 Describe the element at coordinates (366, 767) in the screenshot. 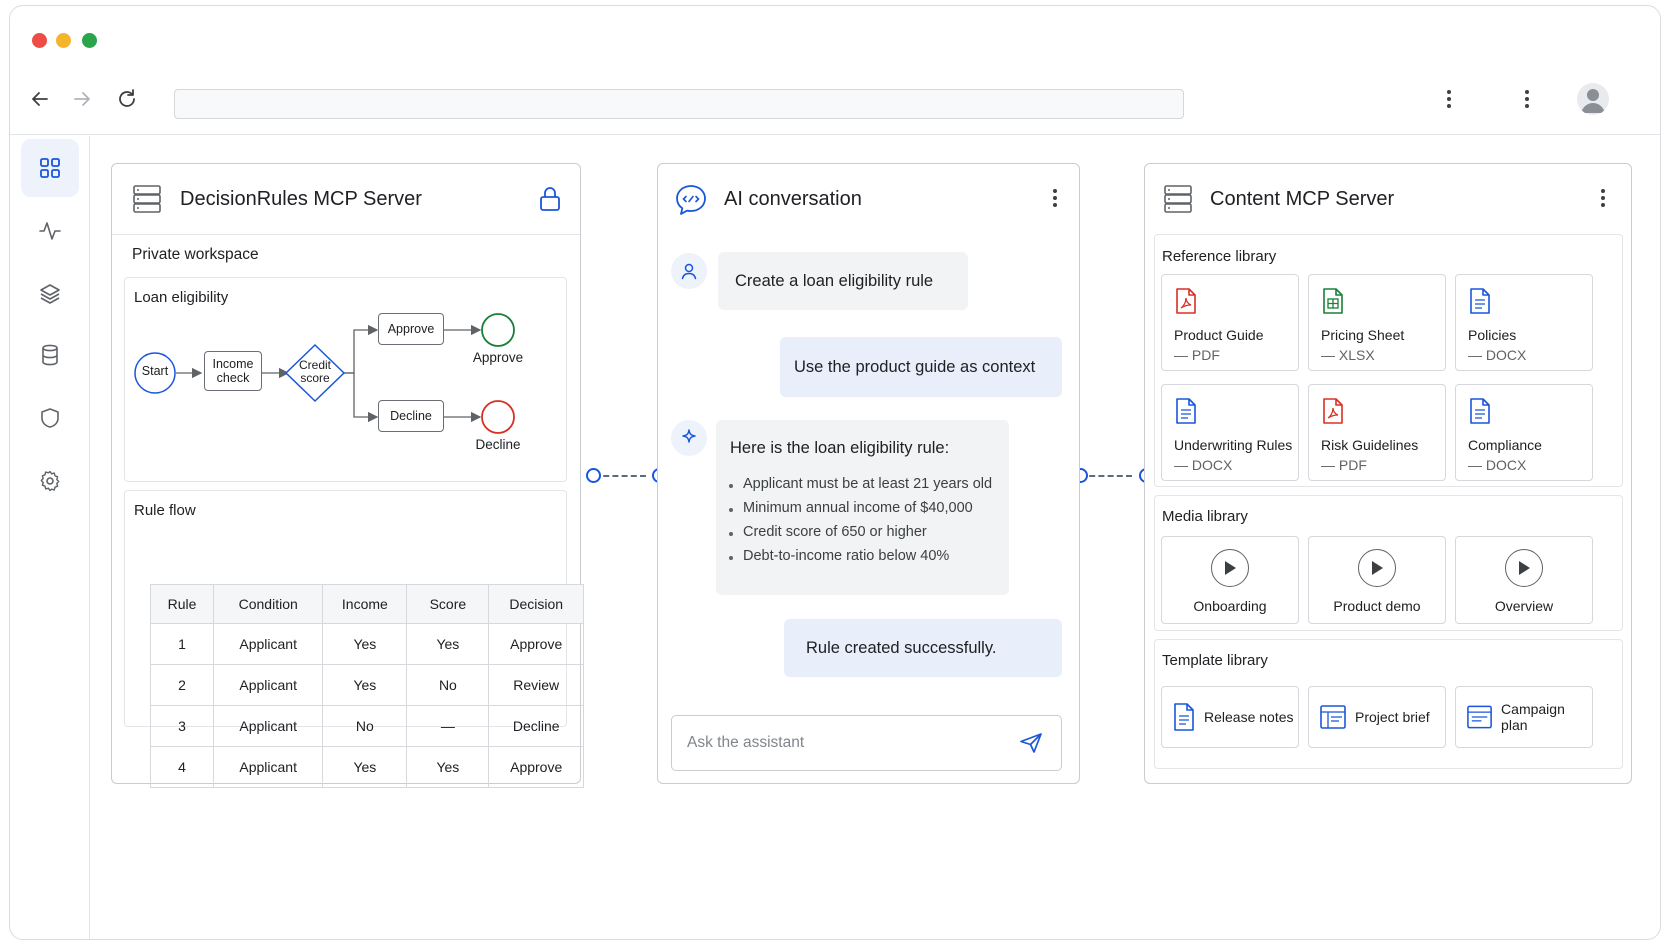

I see `table-row: 4 Applicant Yes Yes Approve` at that location.